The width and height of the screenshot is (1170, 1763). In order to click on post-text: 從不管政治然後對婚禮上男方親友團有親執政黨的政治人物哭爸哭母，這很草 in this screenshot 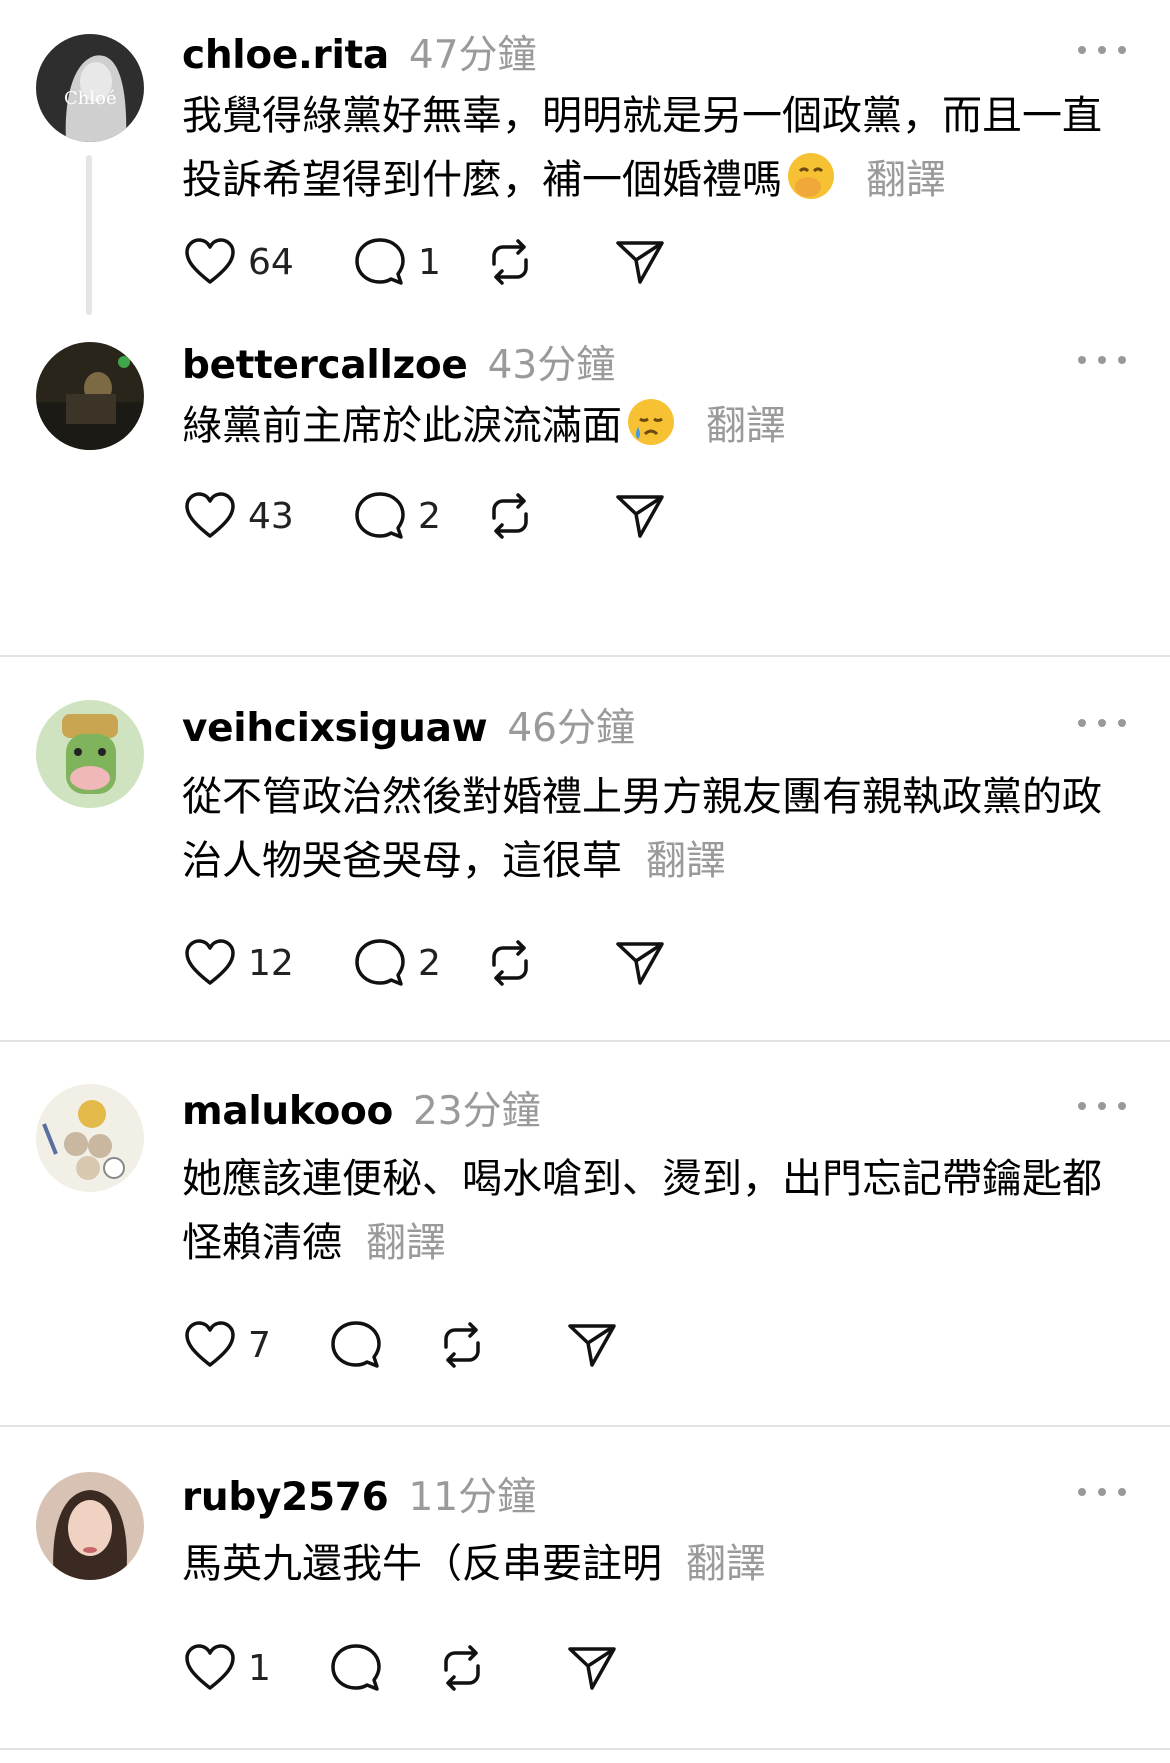, I will do `click(642, 829)`.